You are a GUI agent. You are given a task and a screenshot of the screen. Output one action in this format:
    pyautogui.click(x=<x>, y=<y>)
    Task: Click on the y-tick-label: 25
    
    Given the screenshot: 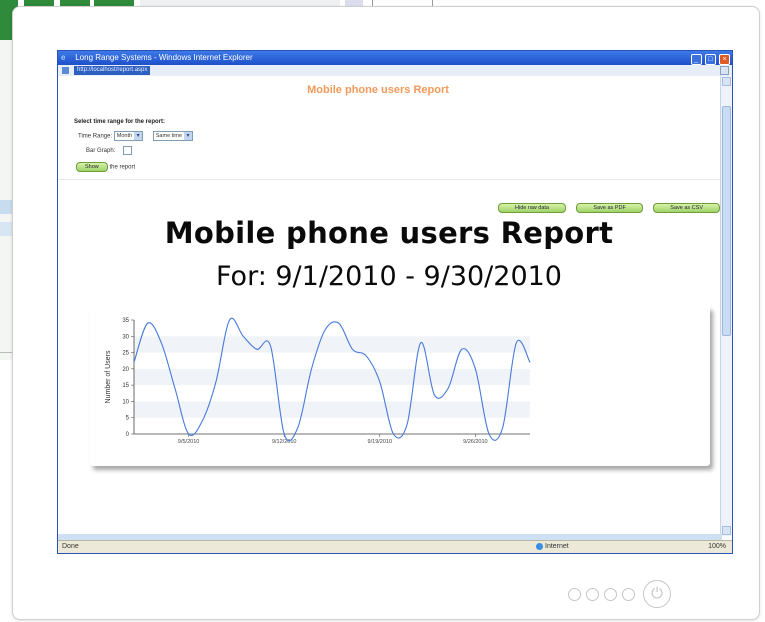 What is the action you would take?
    pyautogui.click(x=125, y=354)
    